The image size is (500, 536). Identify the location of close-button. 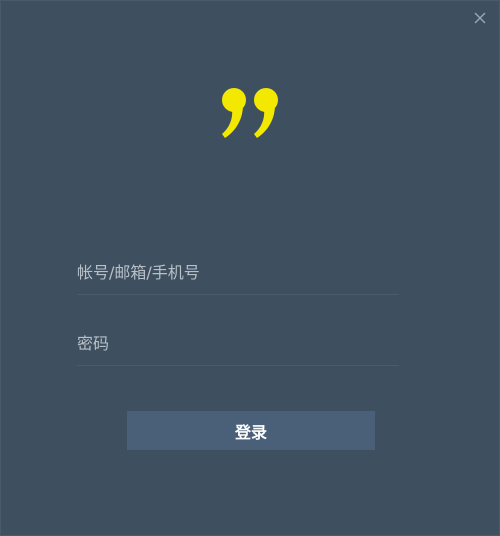
(480, 18).